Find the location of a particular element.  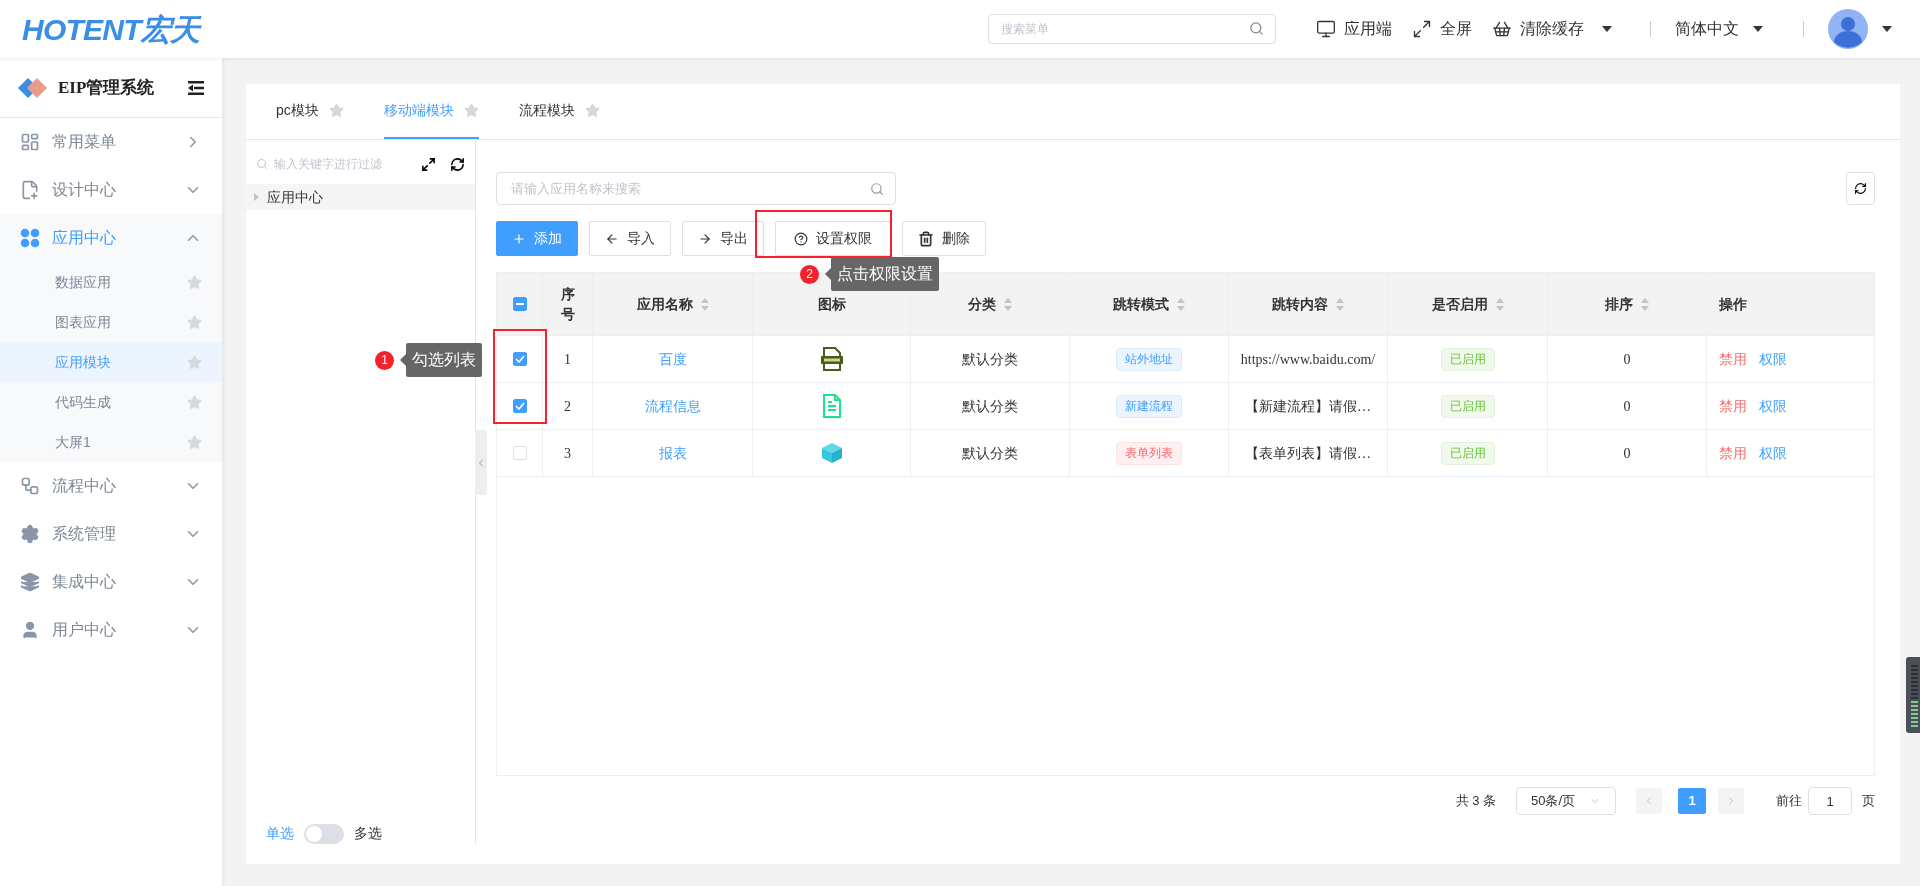

basket-icon is located at coordinates (1502, 29).